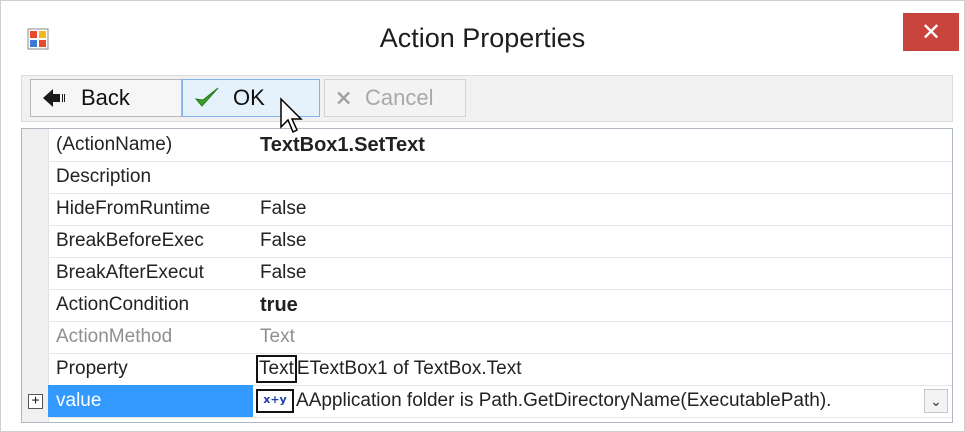  What do you see at coordinates (35, 401) in the screenshot?
I see `plus-expander-icon: +` at bounding box center [35, 401].